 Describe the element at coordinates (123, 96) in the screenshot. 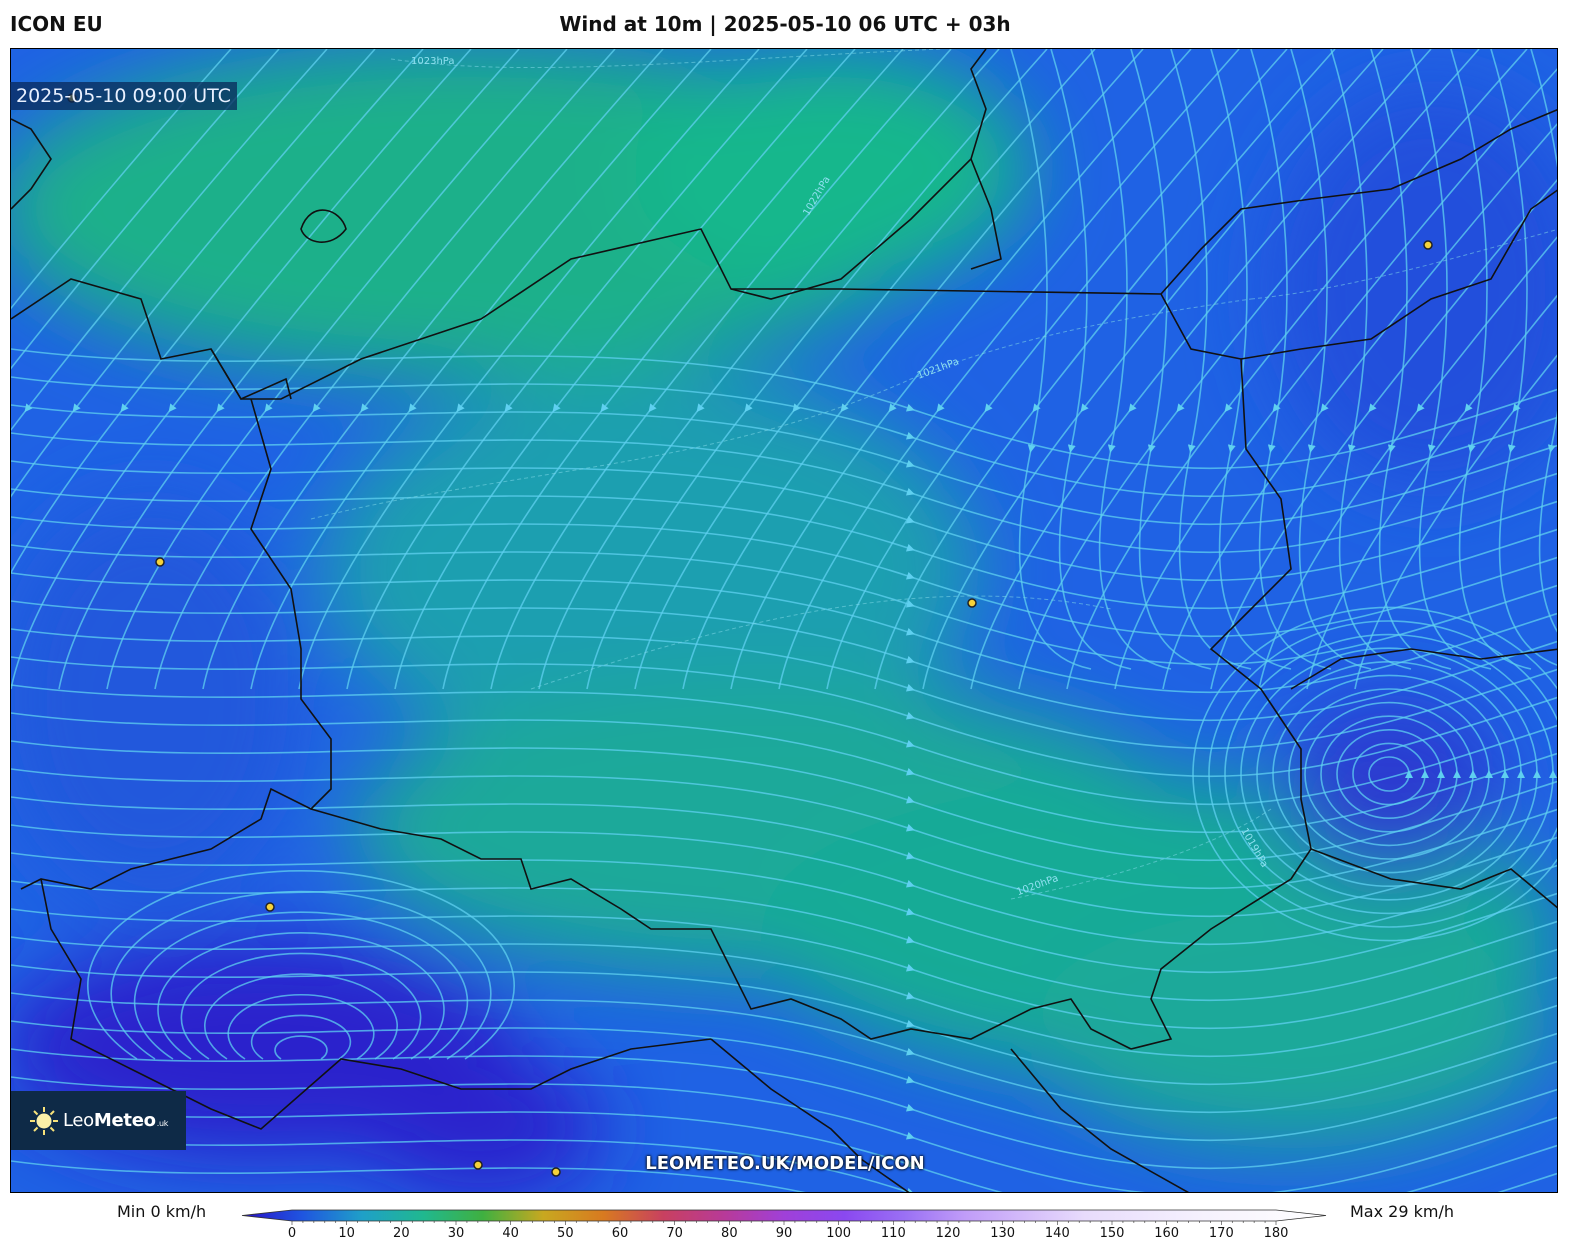

I see `valid-time-badge: 2025-05-10 09:00 UTC` at that location.